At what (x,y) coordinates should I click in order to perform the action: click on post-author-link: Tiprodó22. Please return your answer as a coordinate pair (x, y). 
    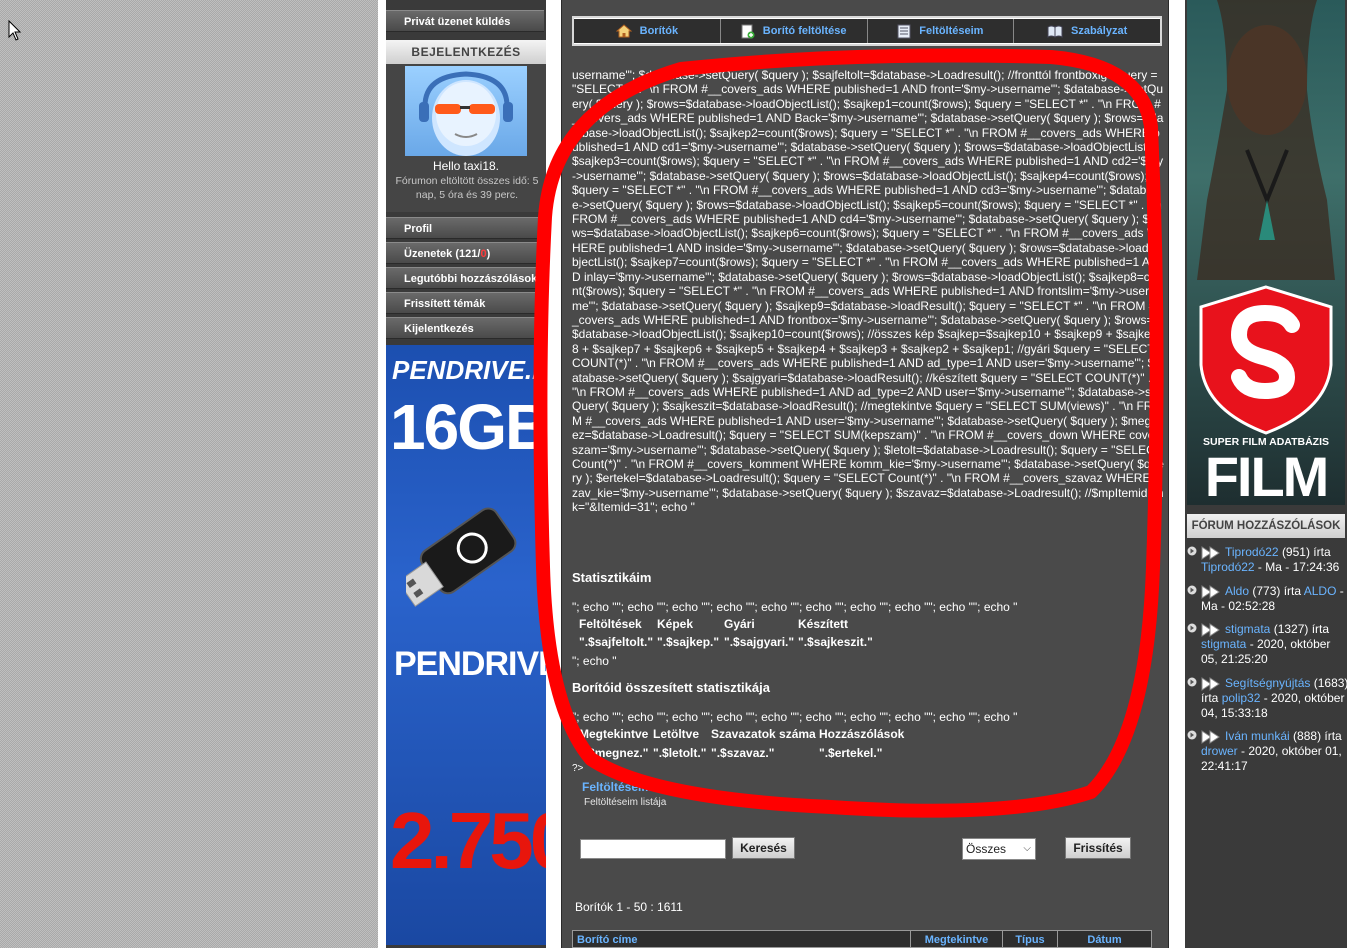
    Looking at the image, I should click on (1228, 567).